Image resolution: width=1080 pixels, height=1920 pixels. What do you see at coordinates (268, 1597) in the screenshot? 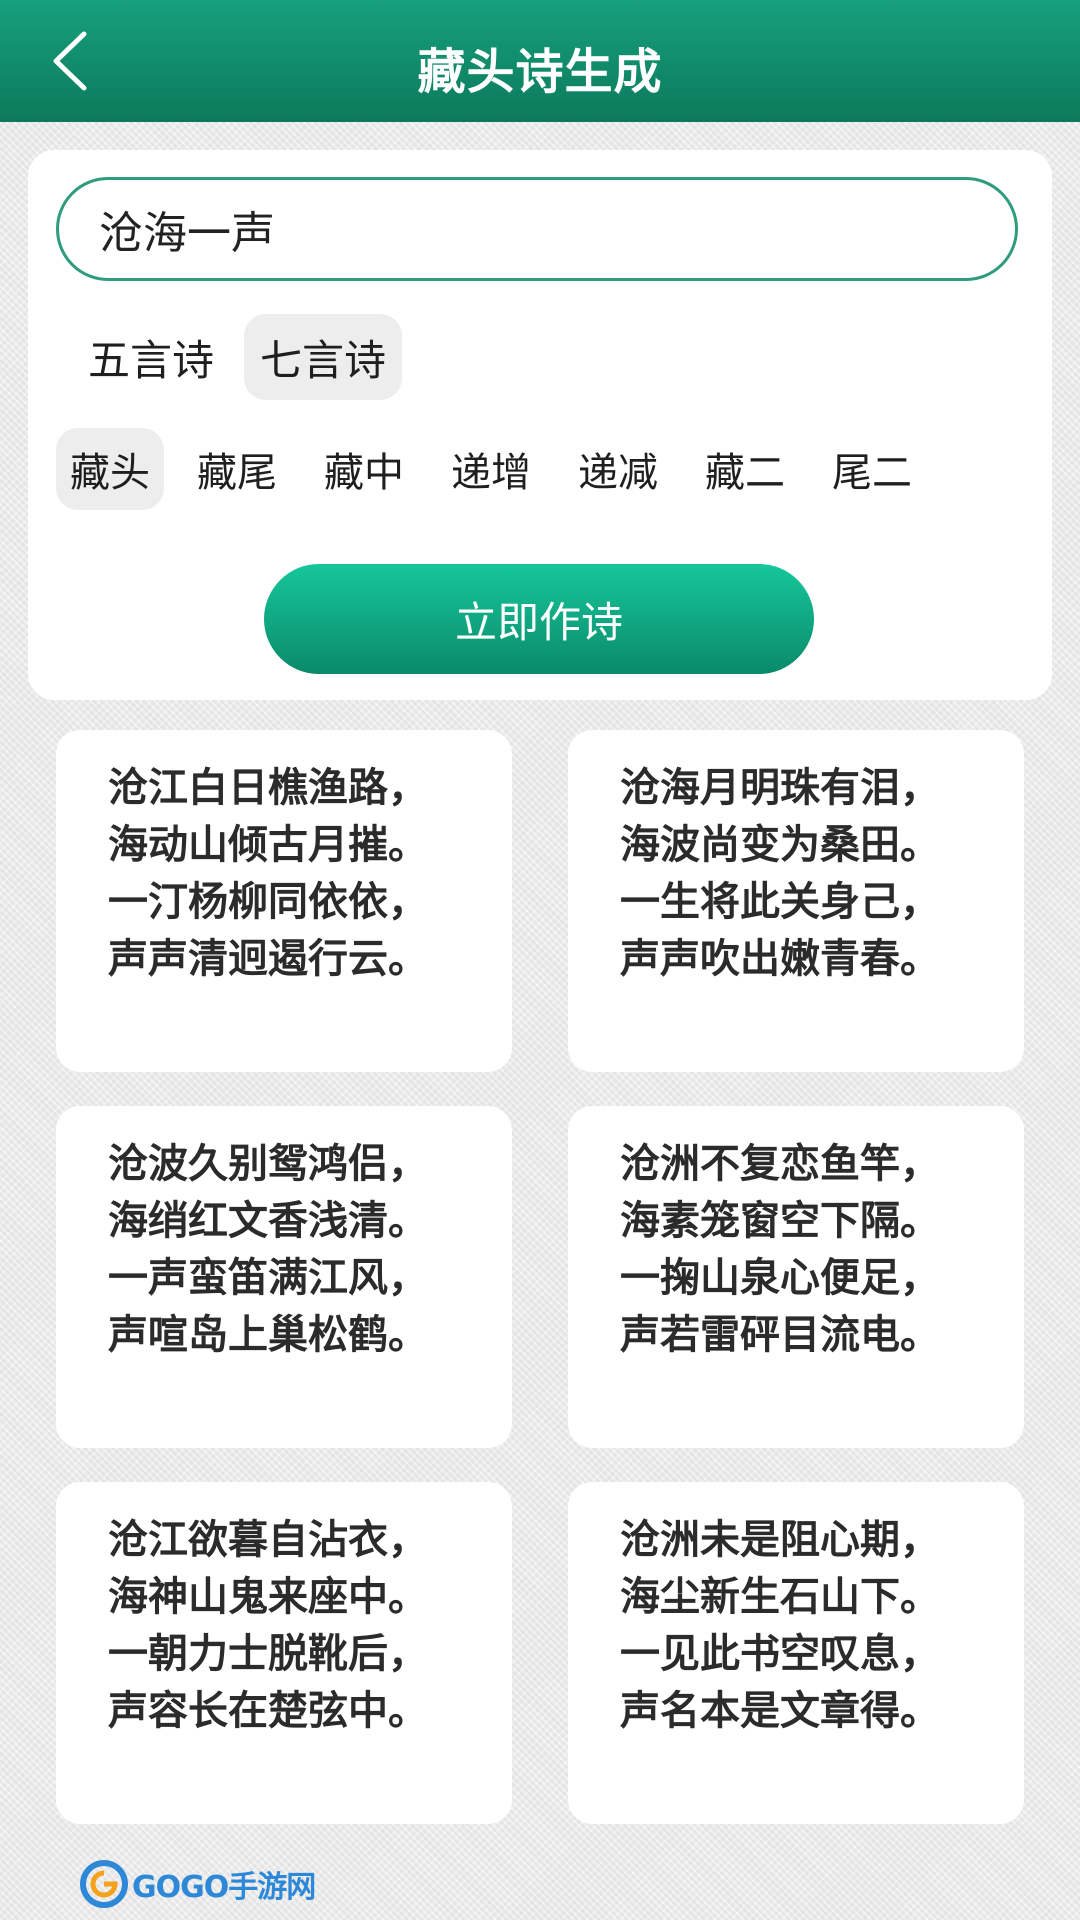
I see `poem-line: 海神山鬼来座中。` at bounding box center [268, 1597].